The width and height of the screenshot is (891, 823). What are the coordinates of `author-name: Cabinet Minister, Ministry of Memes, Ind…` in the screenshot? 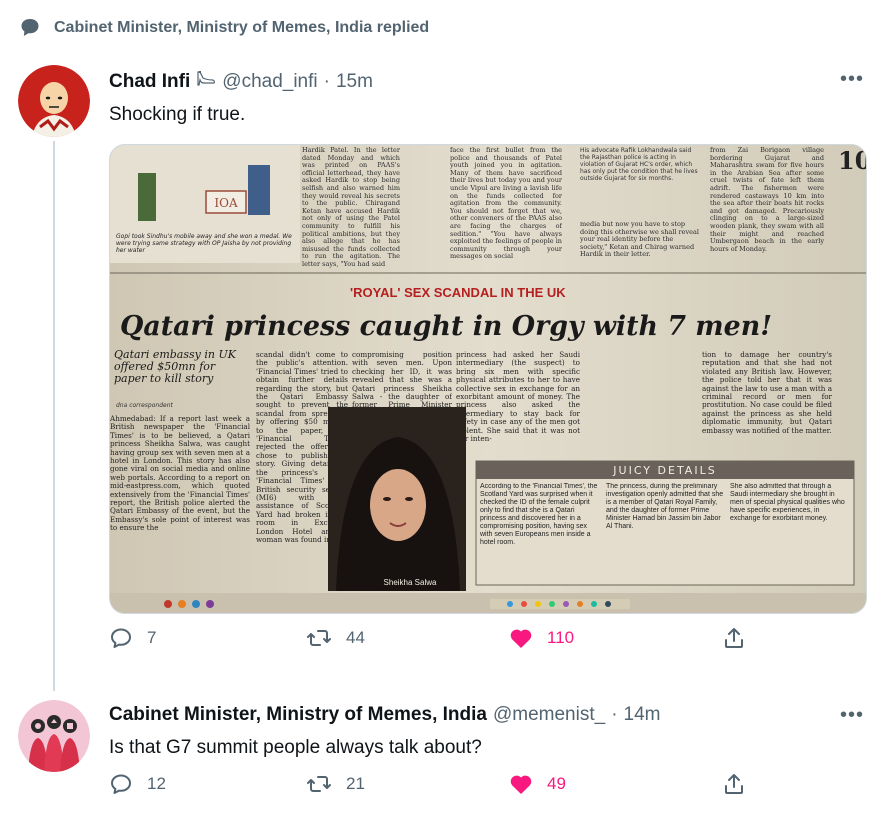 It's located at (298, 715).